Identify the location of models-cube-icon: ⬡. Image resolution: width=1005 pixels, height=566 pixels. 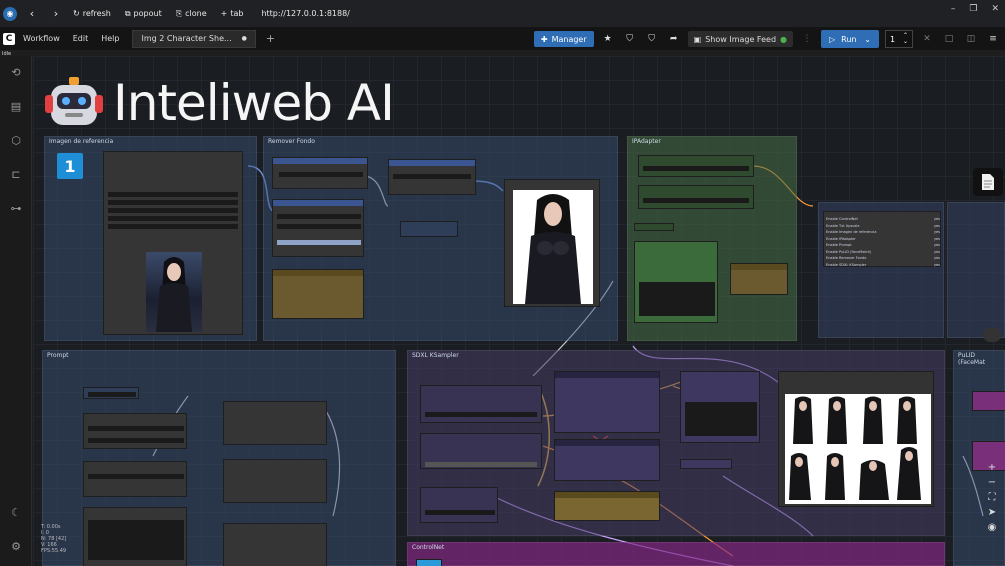
(16, 141).